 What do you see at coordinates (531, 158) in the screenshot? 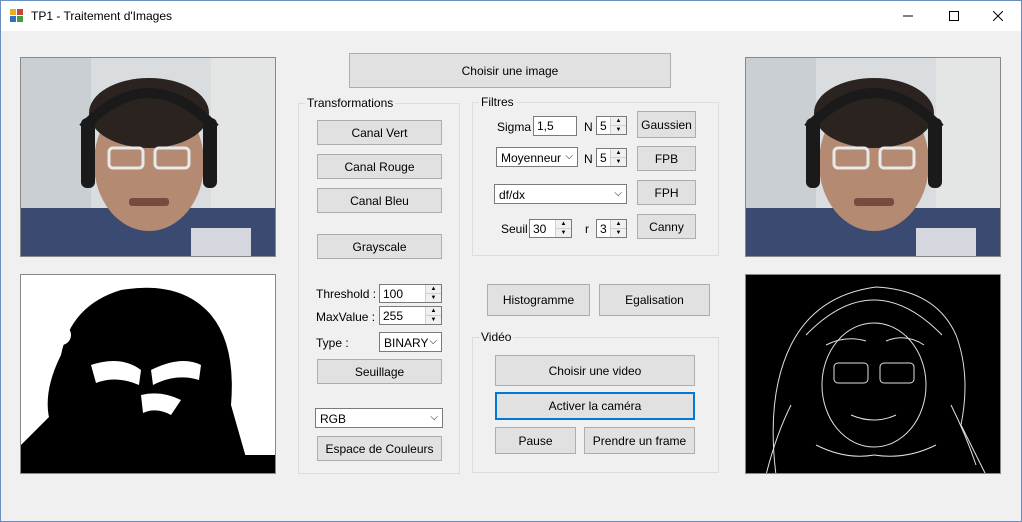
I see `filter-type-value: Moyenneur` at bounding box center [531, 158].